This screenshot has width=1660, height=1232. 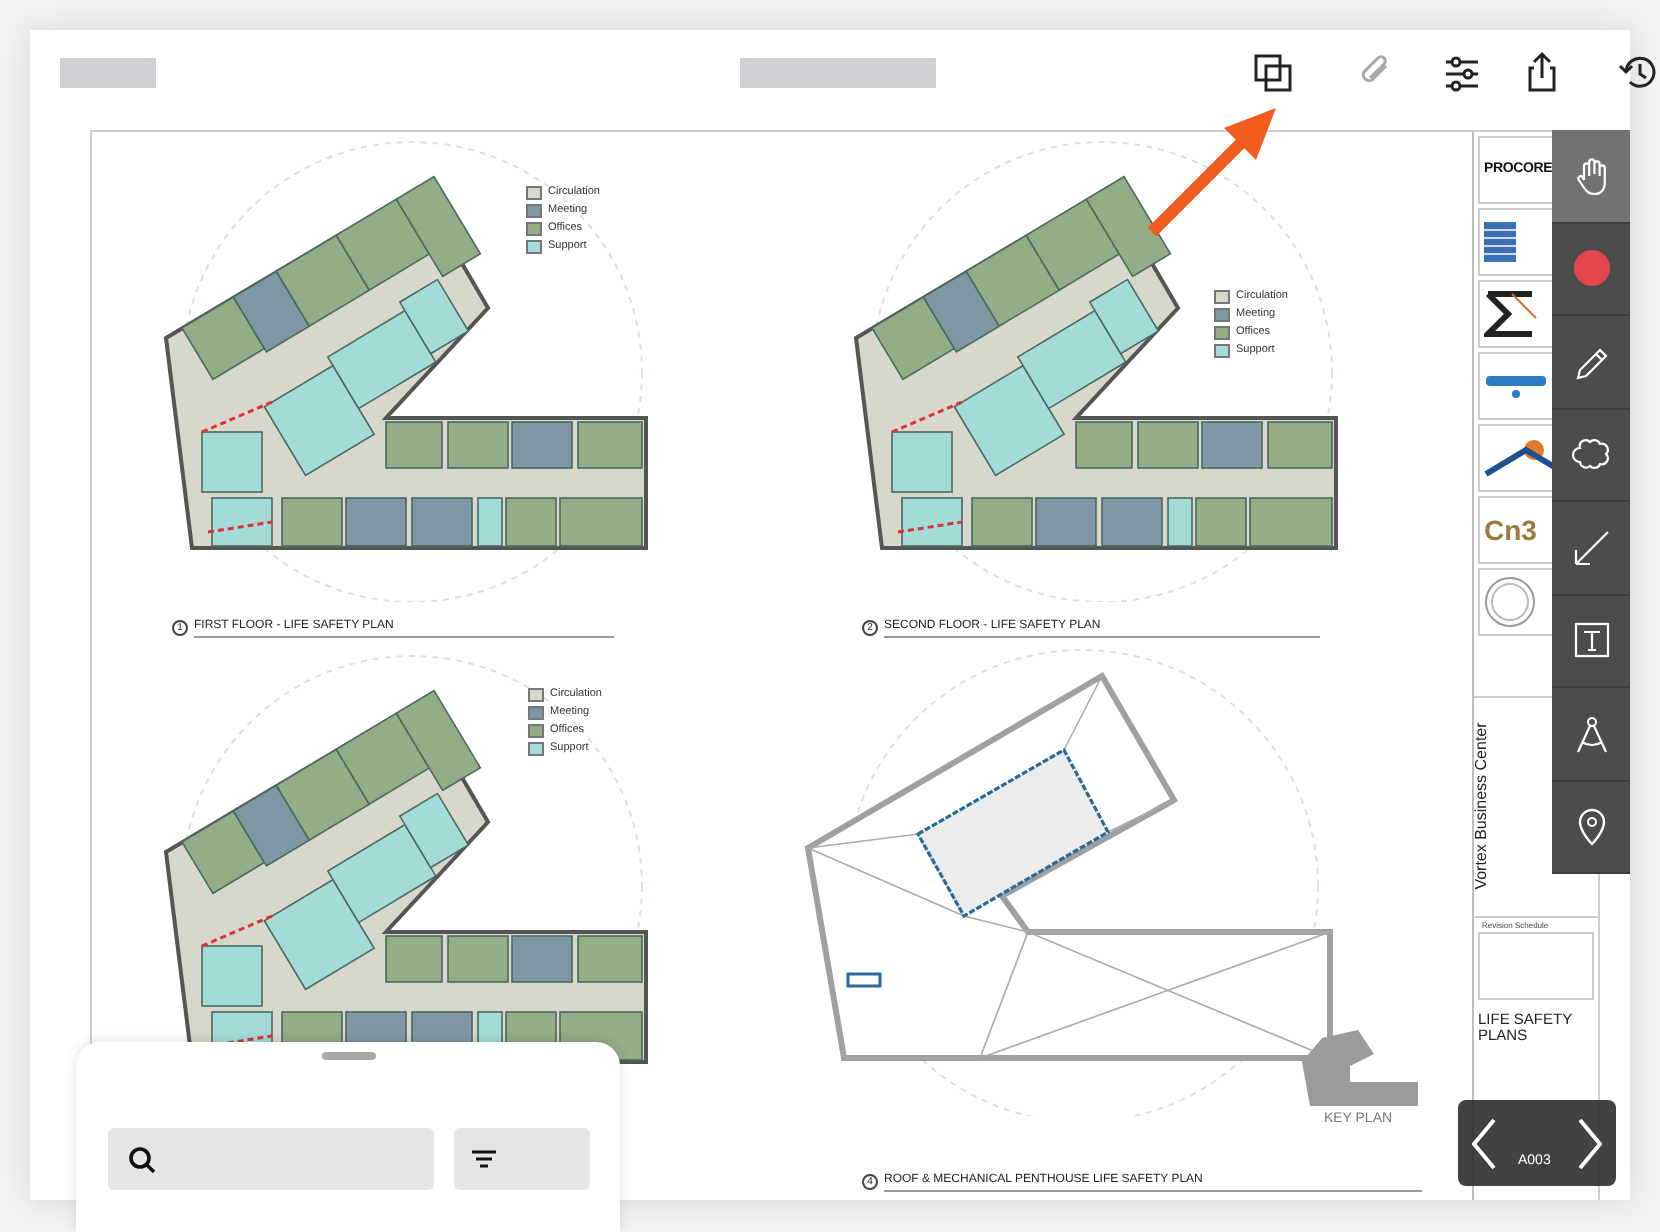 What do you see at coordinates (141, 1159) in the screenshot?
I see `search-icon` at bounding box center [141, 1159].